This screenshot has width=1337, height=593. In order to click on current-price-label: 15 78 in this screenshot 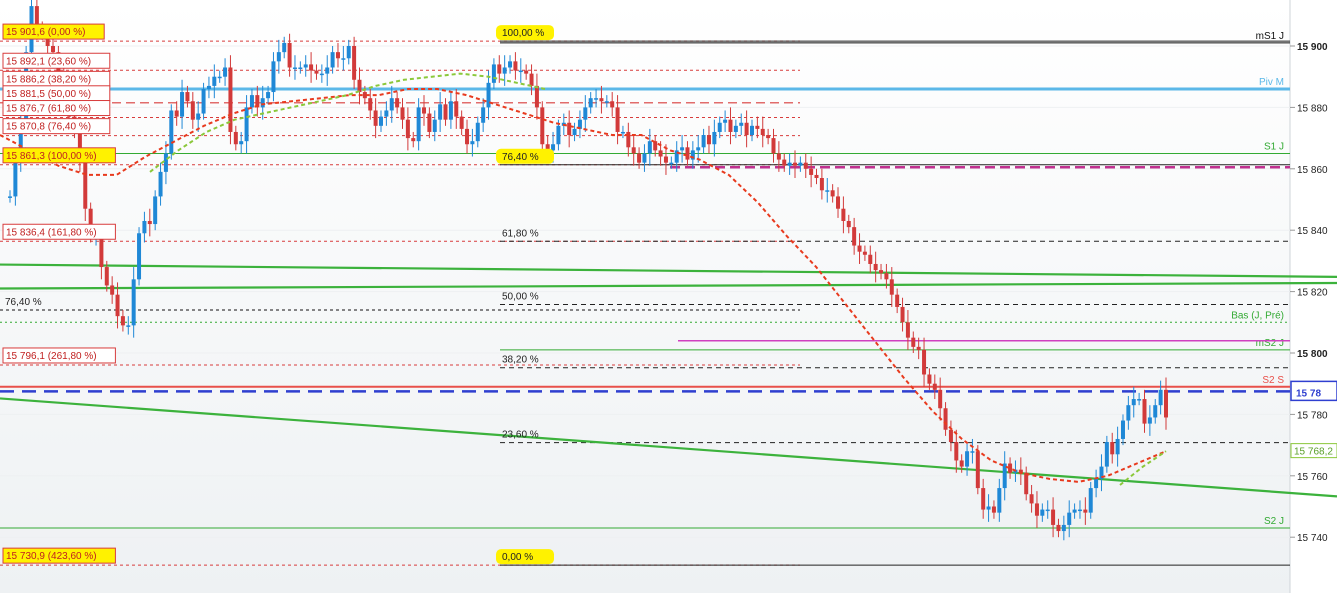, I will do `click(1308, 393)`.